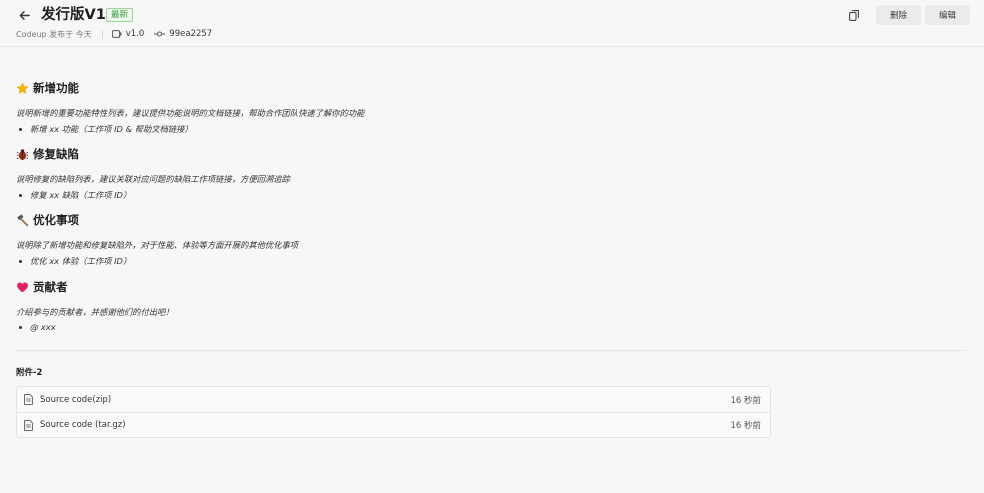 The image size is (984, 493). I want to click on list-item-text: @ xxx, so click(43, 327).